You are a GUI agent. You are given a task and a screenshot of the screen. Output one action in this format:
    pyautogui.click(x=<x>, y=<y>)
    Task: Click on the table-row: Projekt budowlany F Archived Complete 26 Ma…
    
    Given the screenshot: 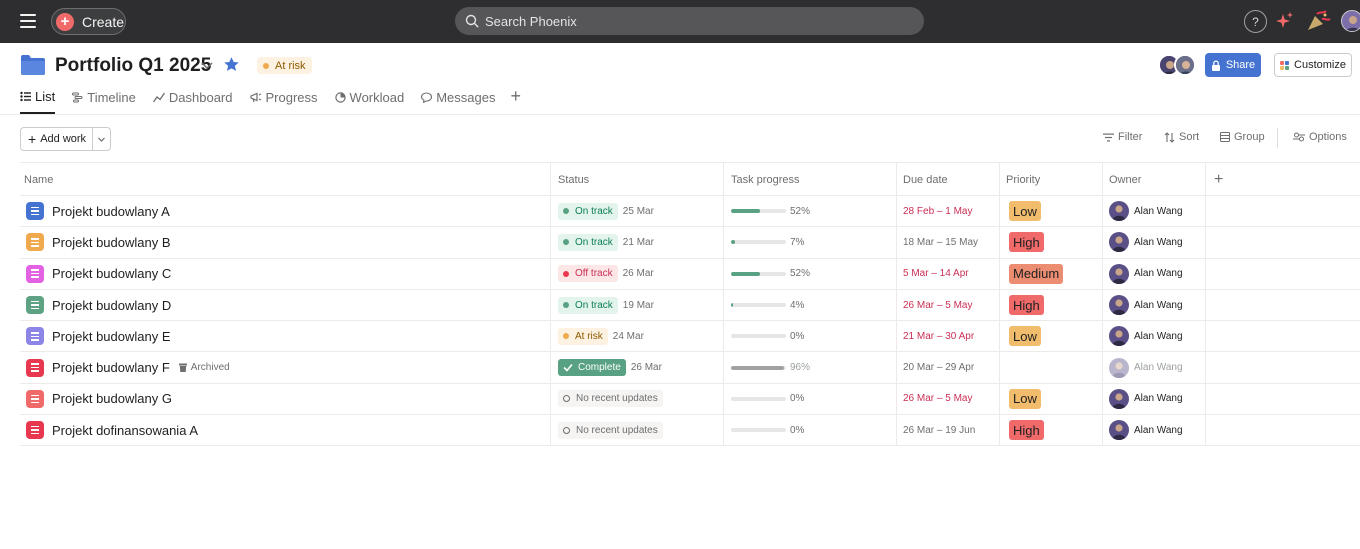 What is the action you would take?
    pyautogui.click(x=690, y=368)
    